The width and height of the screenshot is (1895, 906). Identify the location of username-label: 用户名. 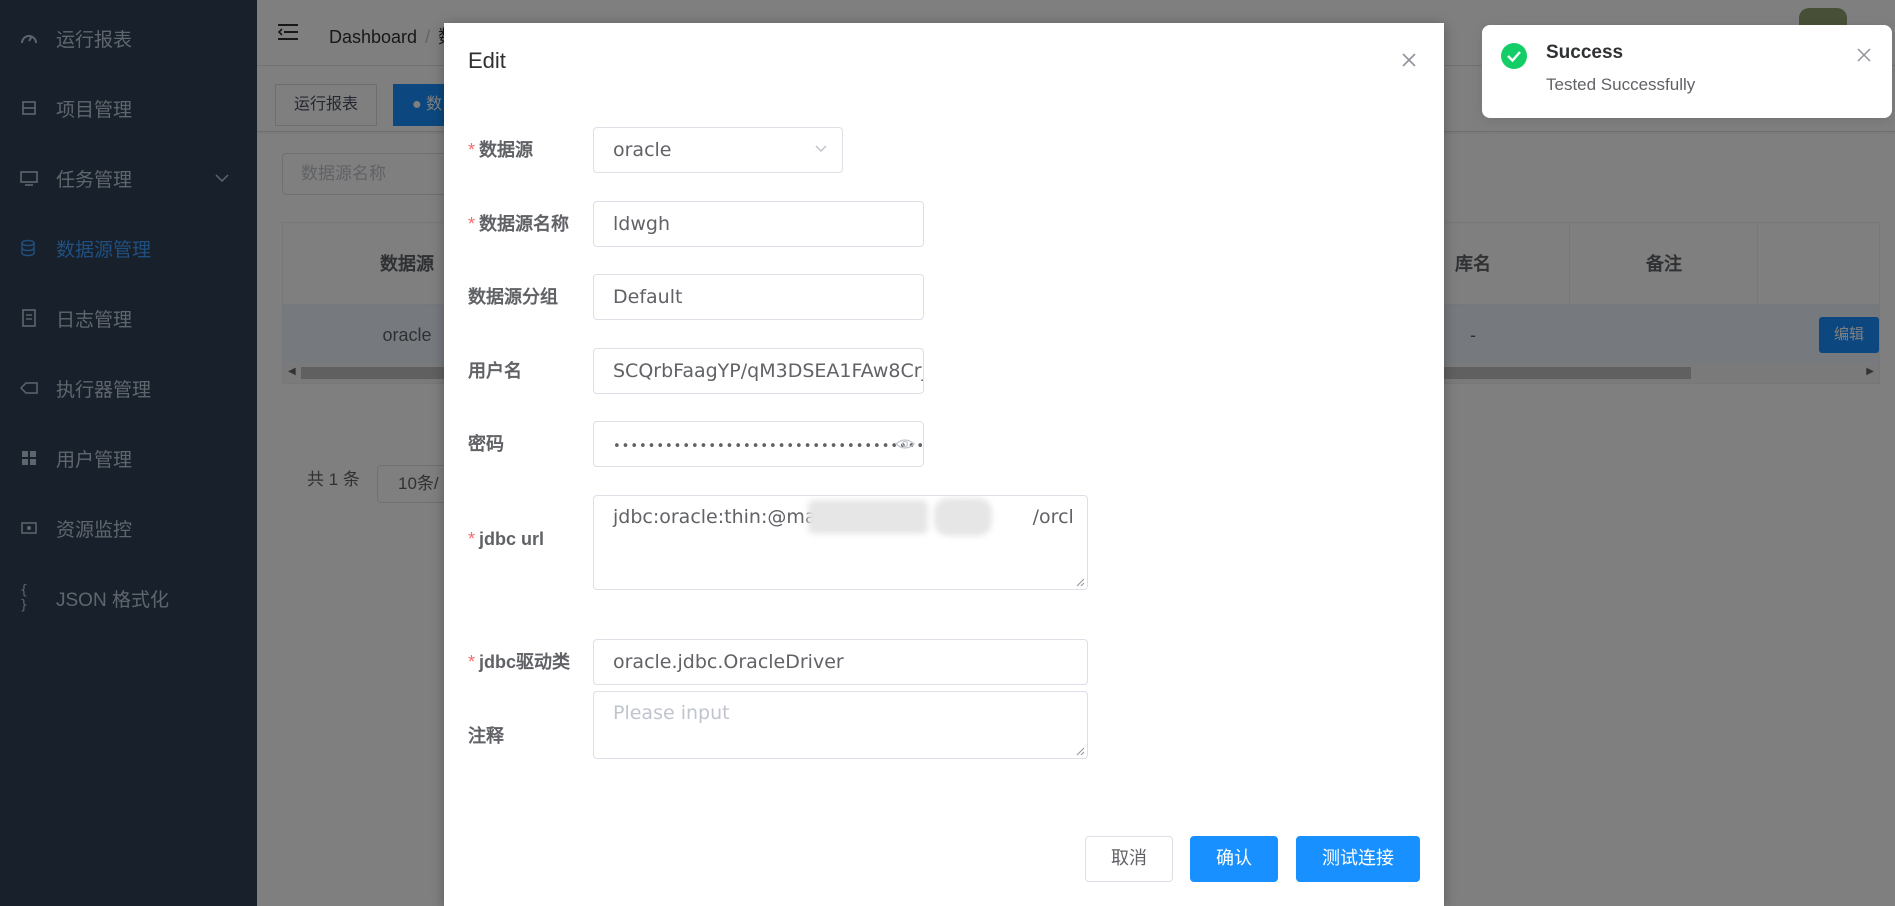
(495, 371).